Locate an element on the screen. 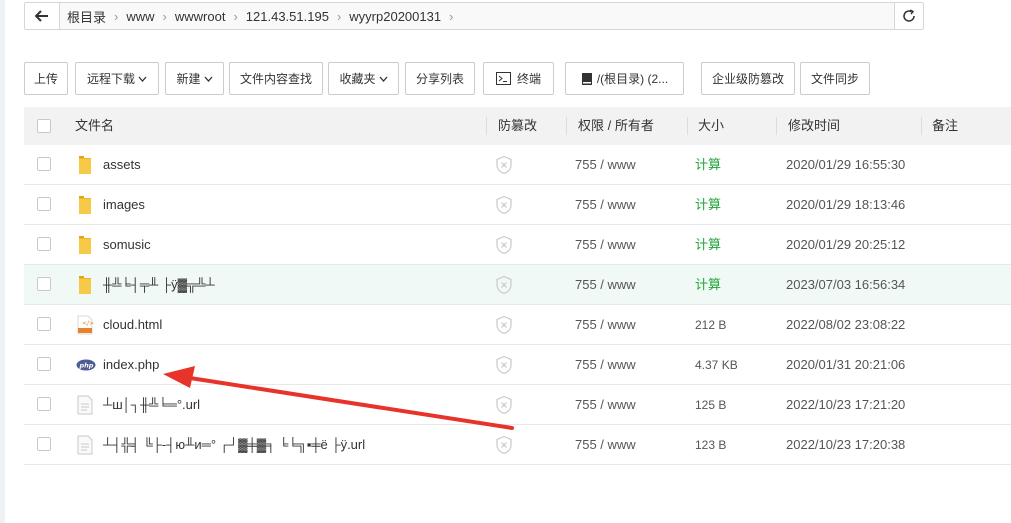 Image resolution: width=1011 pixels, height=523 pixels. file-name: ┴┤╬╡ ╚├-┤ю╨и═° ┌┘▓╪▓╕ ╘╘╗▪╪ё ├ÿ.url is located at coordinates (234, 445).